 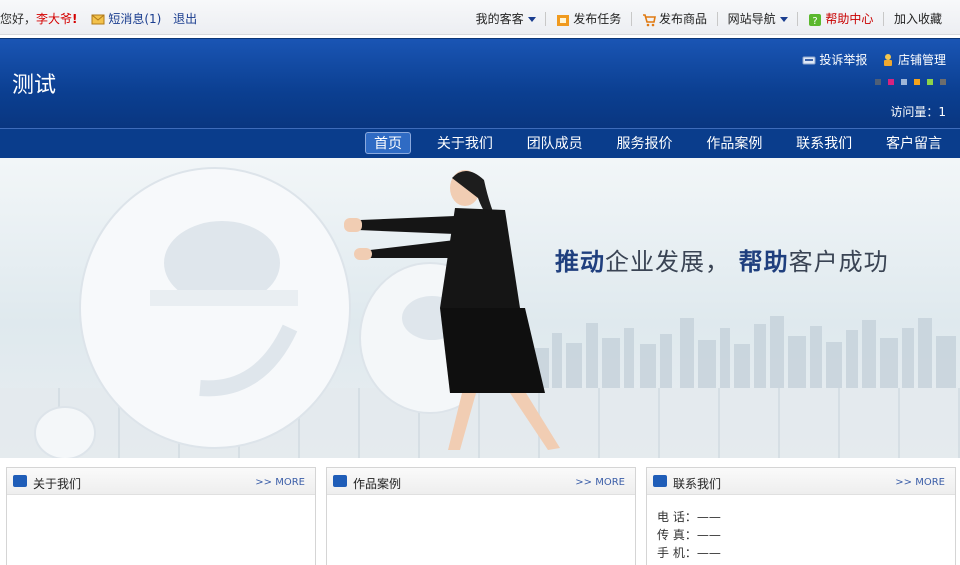 What do you see at coordinates (161, 516) in the screenshot?
I see `about-panel: 关于我们 >> MORE` at bounding box center [161, 516].